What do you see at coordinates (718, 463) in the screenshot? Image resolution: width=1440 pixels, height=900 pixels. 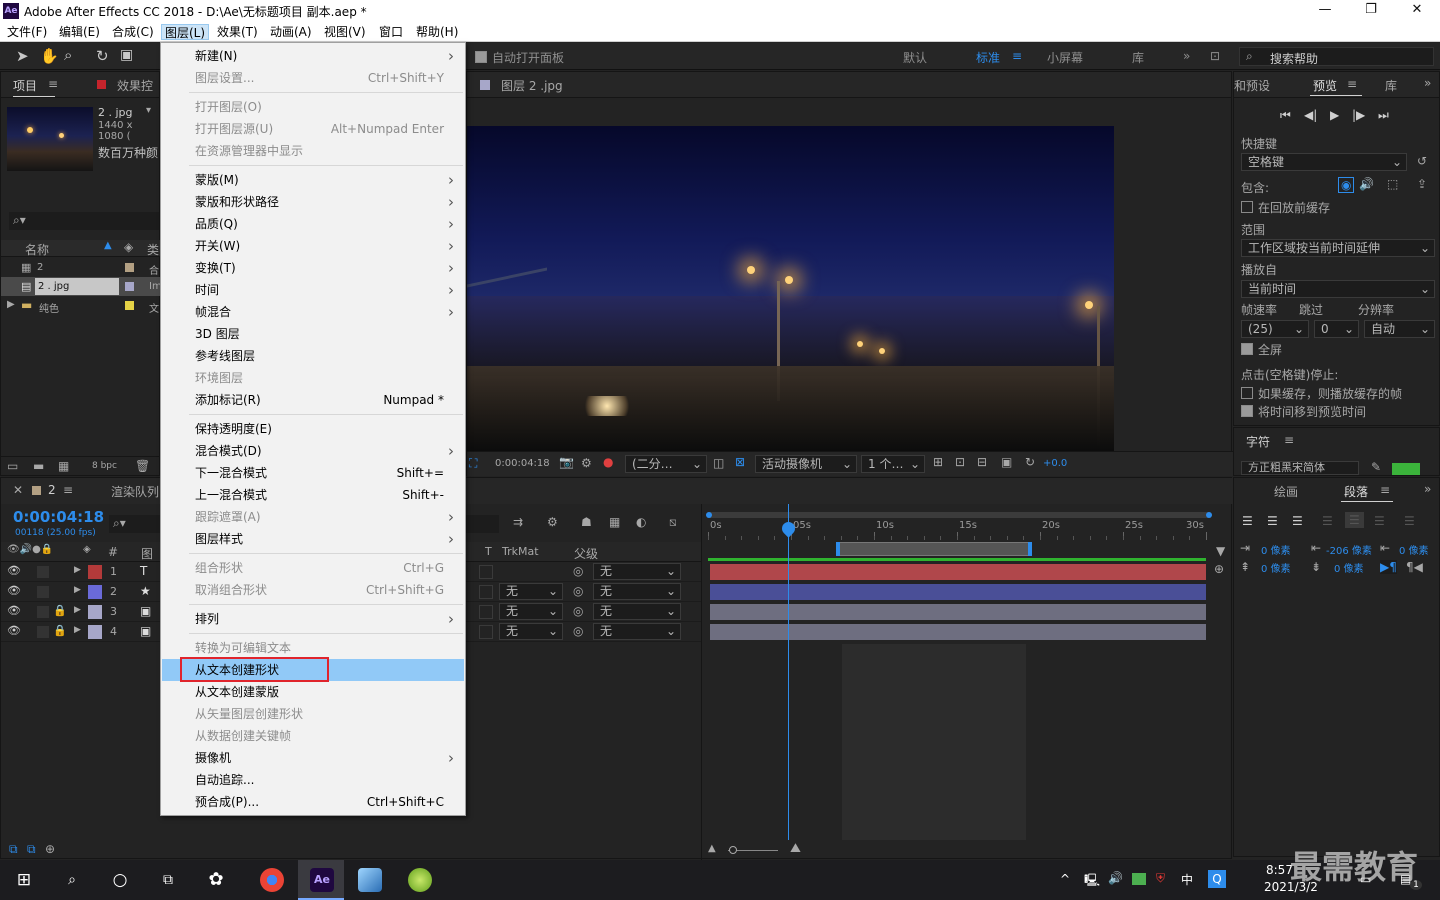 I see `fast-preview-icon: ◫` at bounding box center [718, 463].